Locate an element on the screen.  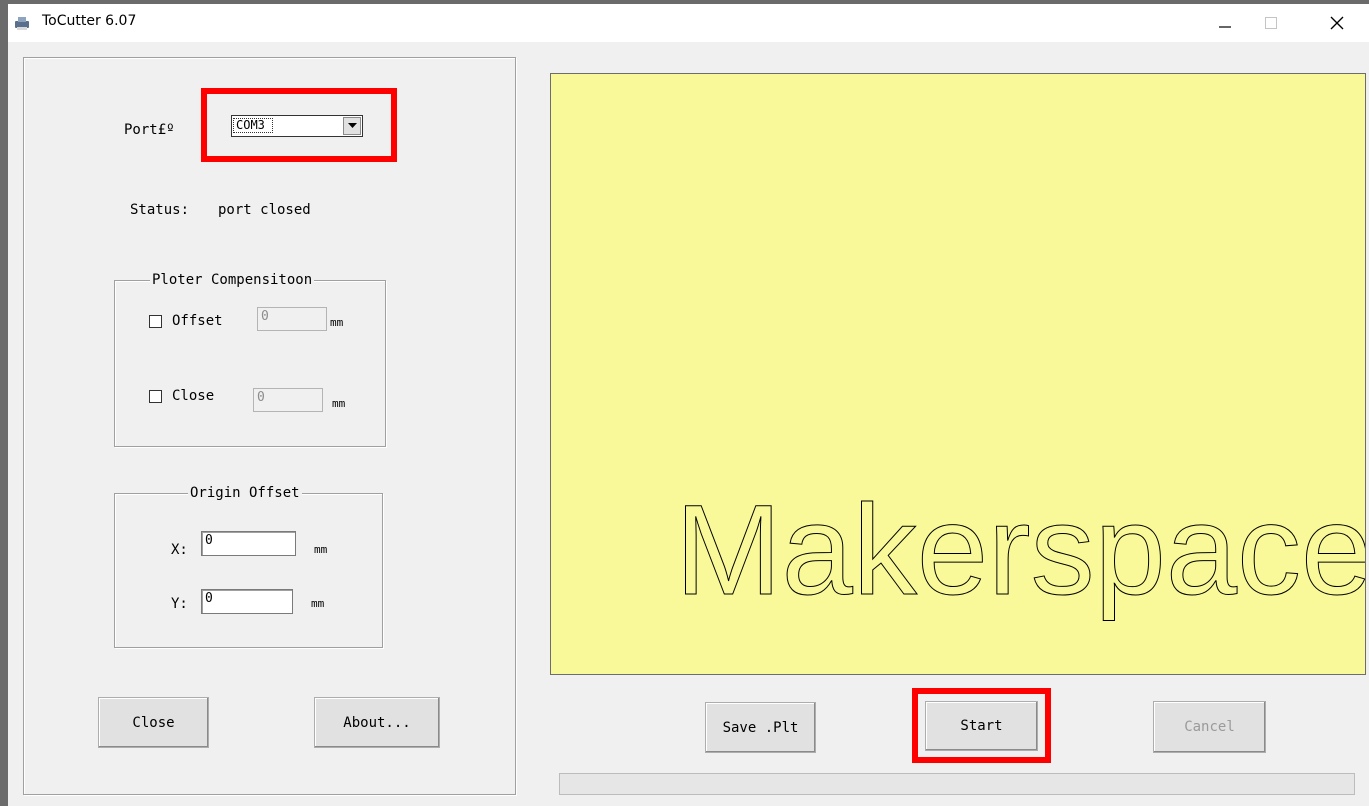
origin-offset-group is located at coordinates (248, 570).